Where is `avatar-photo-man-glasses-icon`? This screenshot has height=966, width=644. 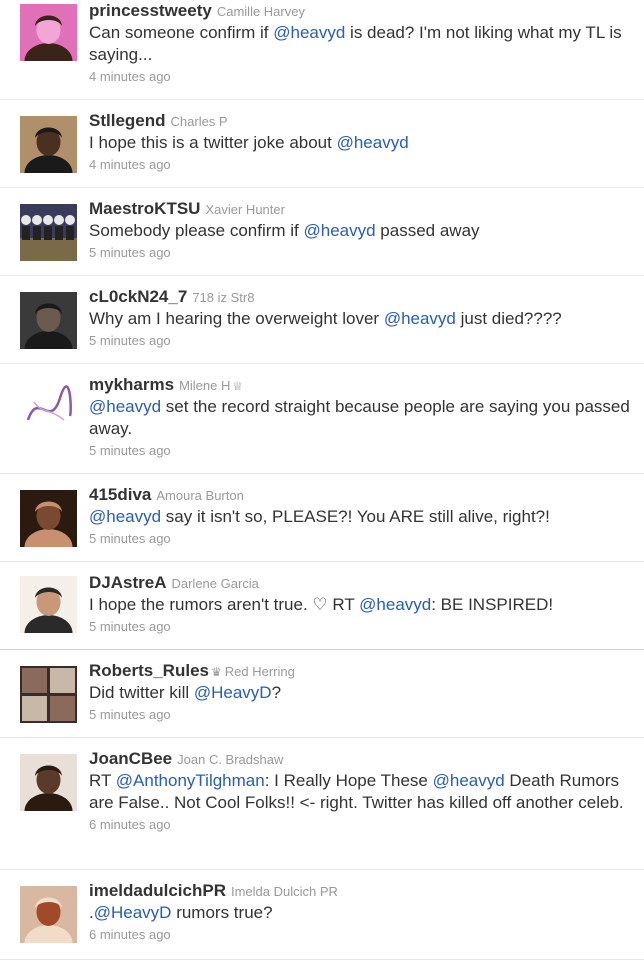 avatar-photo-man-glasses-icon is located at coordinates (48, 144).